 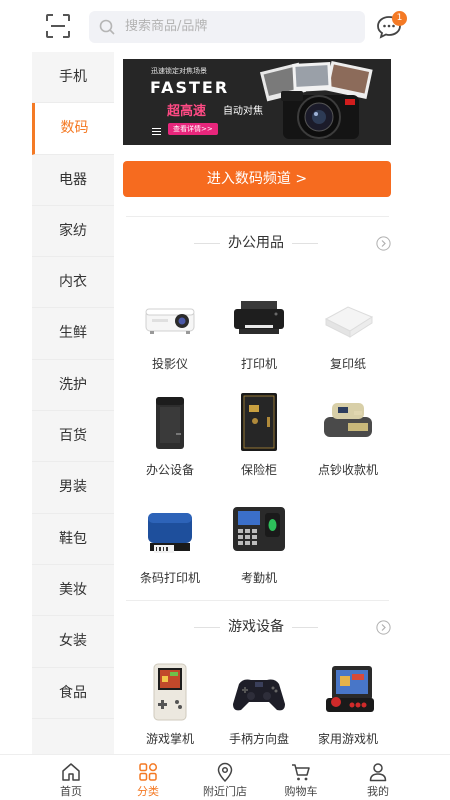 What do you see at coordinates (107, 27) in the screenshot?
I see `search-icon` at bounding box center [107, 27].